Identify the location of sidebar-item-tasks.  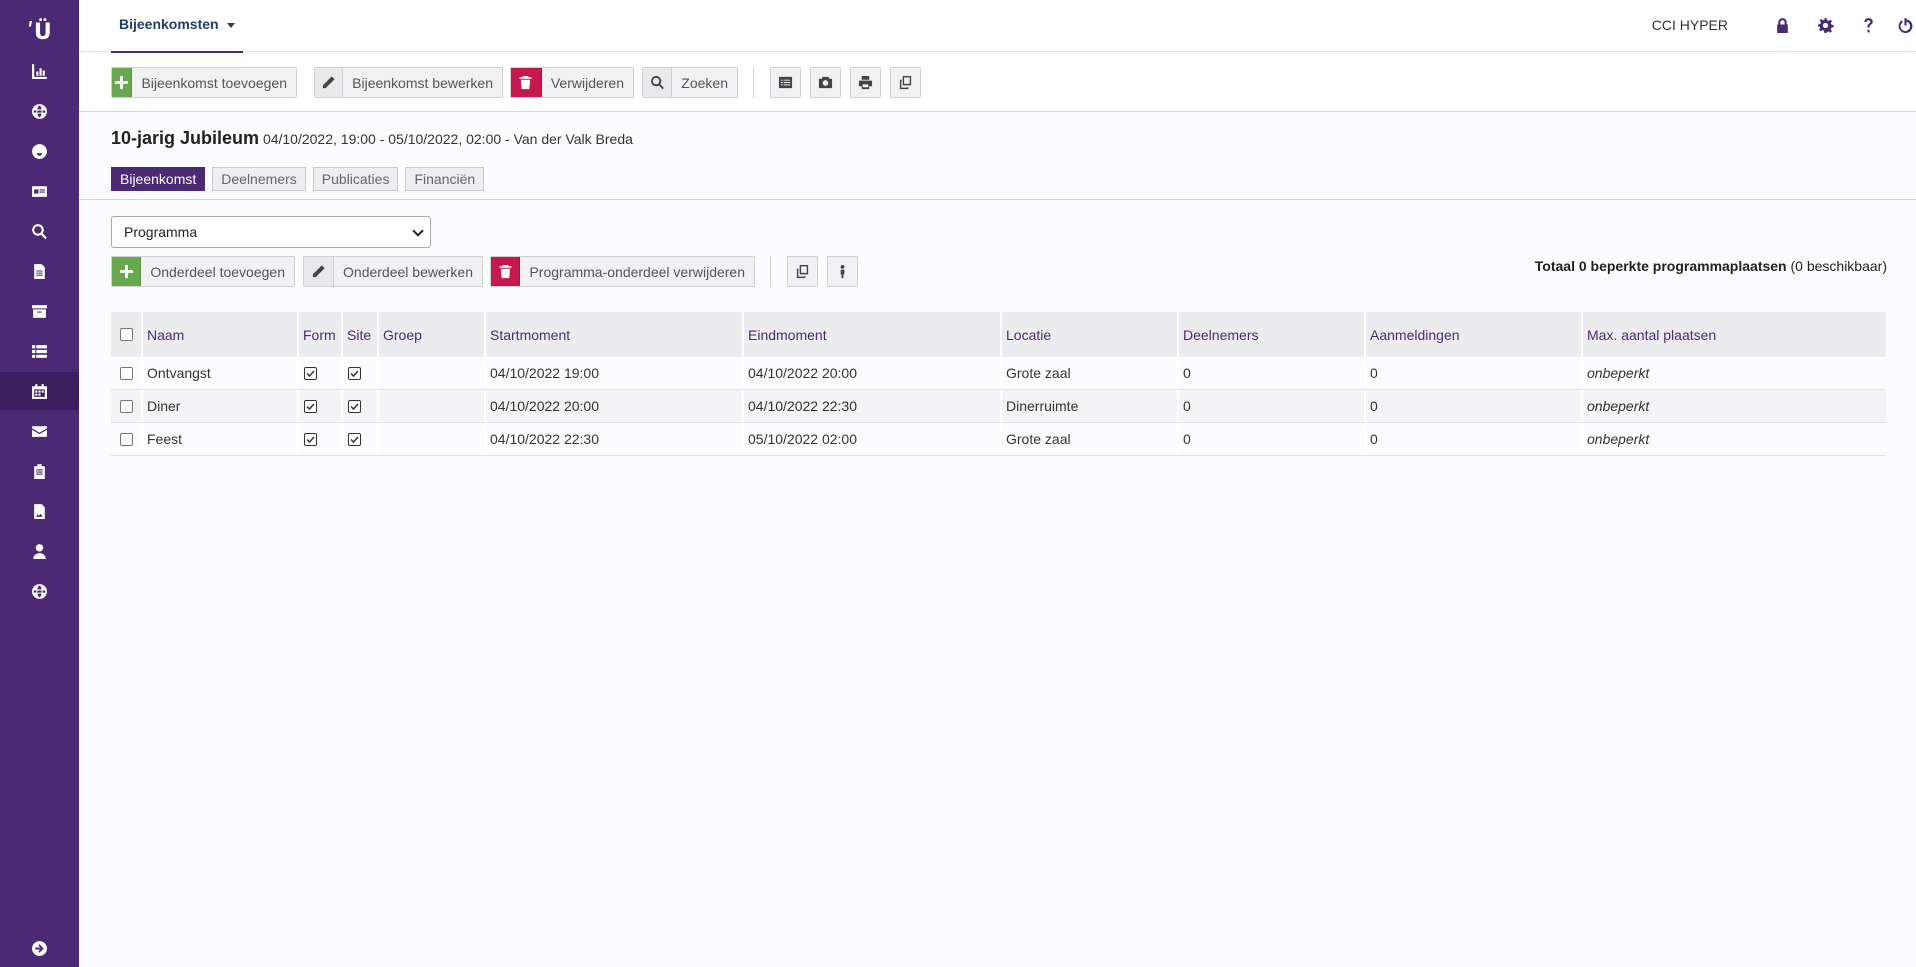
(39, 471).